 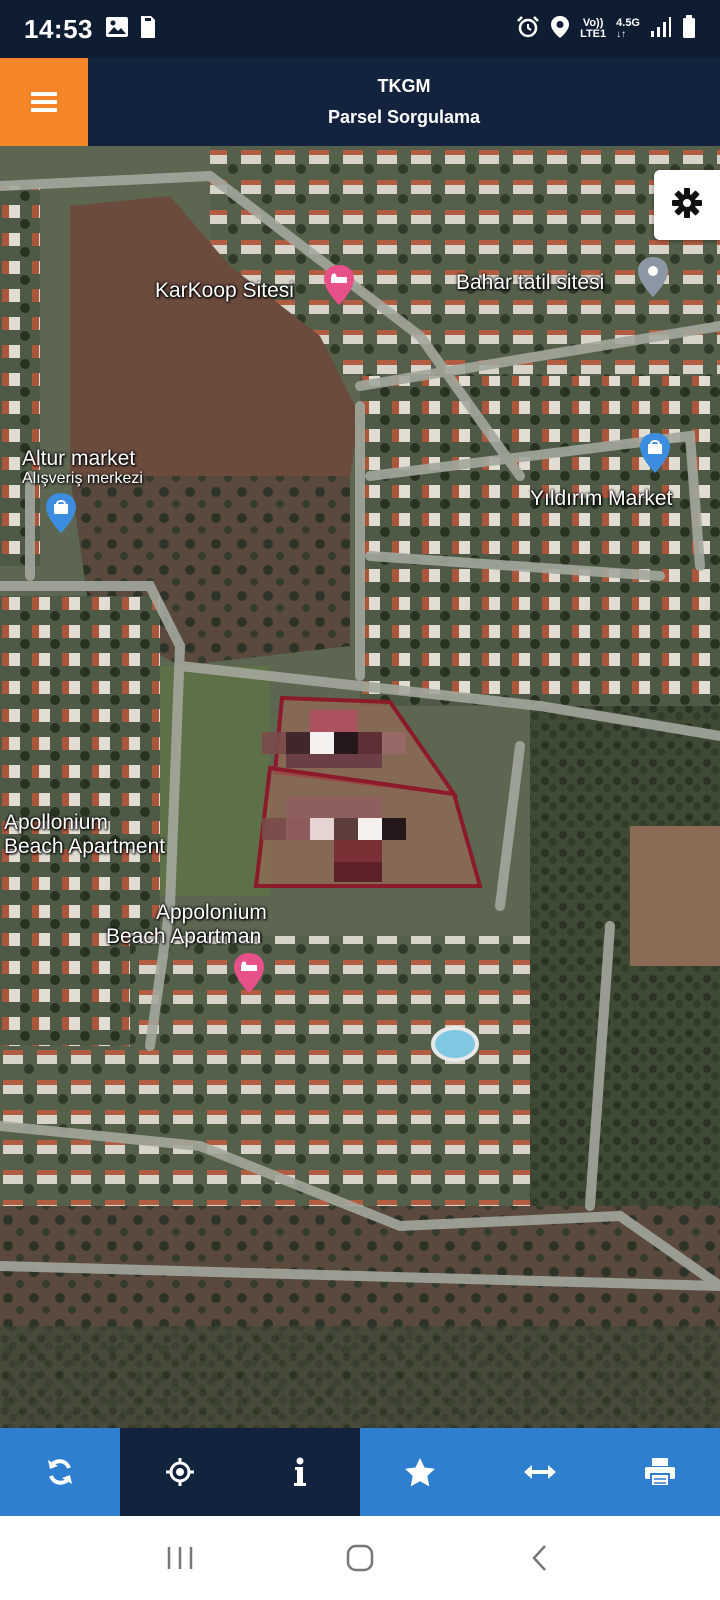 I want to click on settings-button, so click(x=687, y=205).